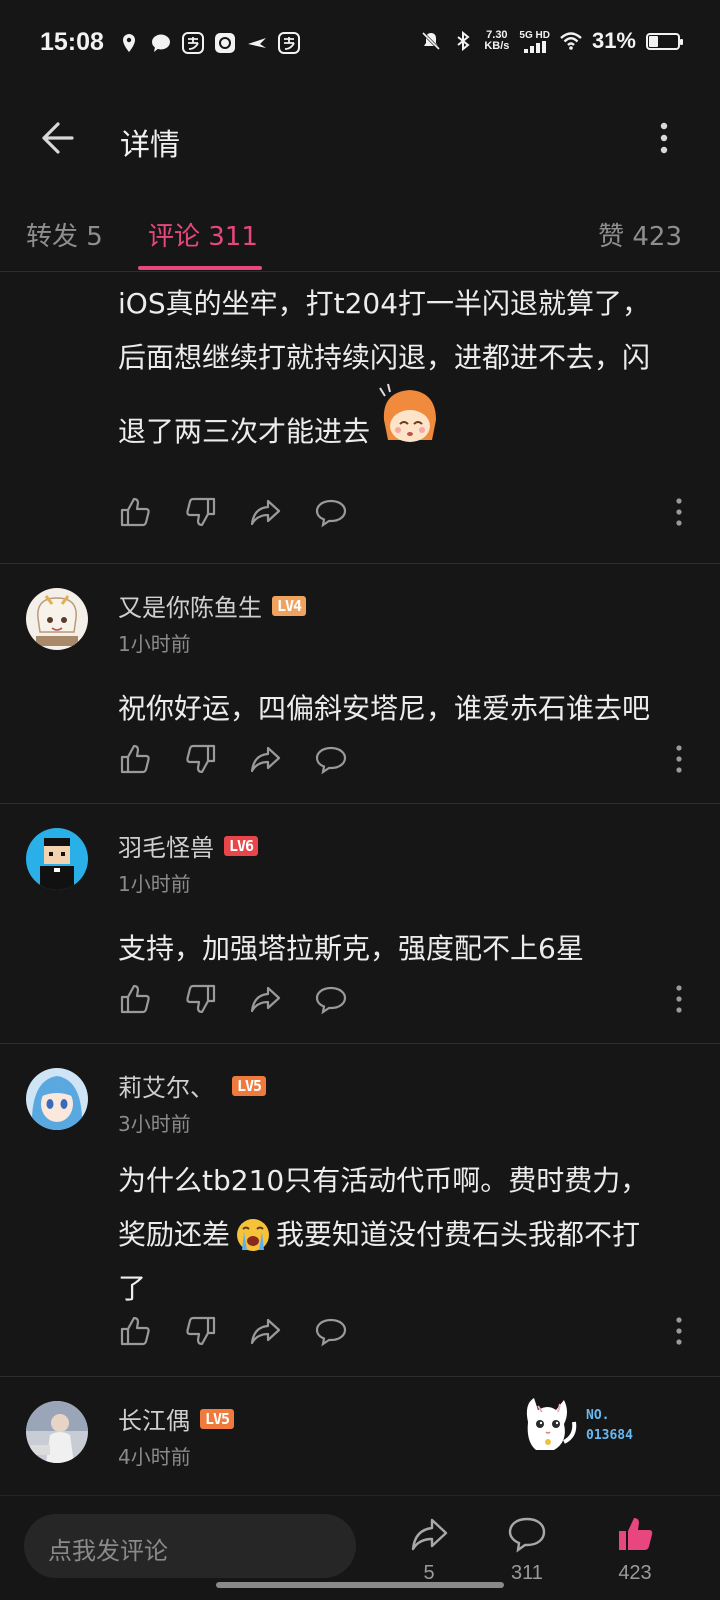  I want to click on like-button: 423, so click(635, 1549).